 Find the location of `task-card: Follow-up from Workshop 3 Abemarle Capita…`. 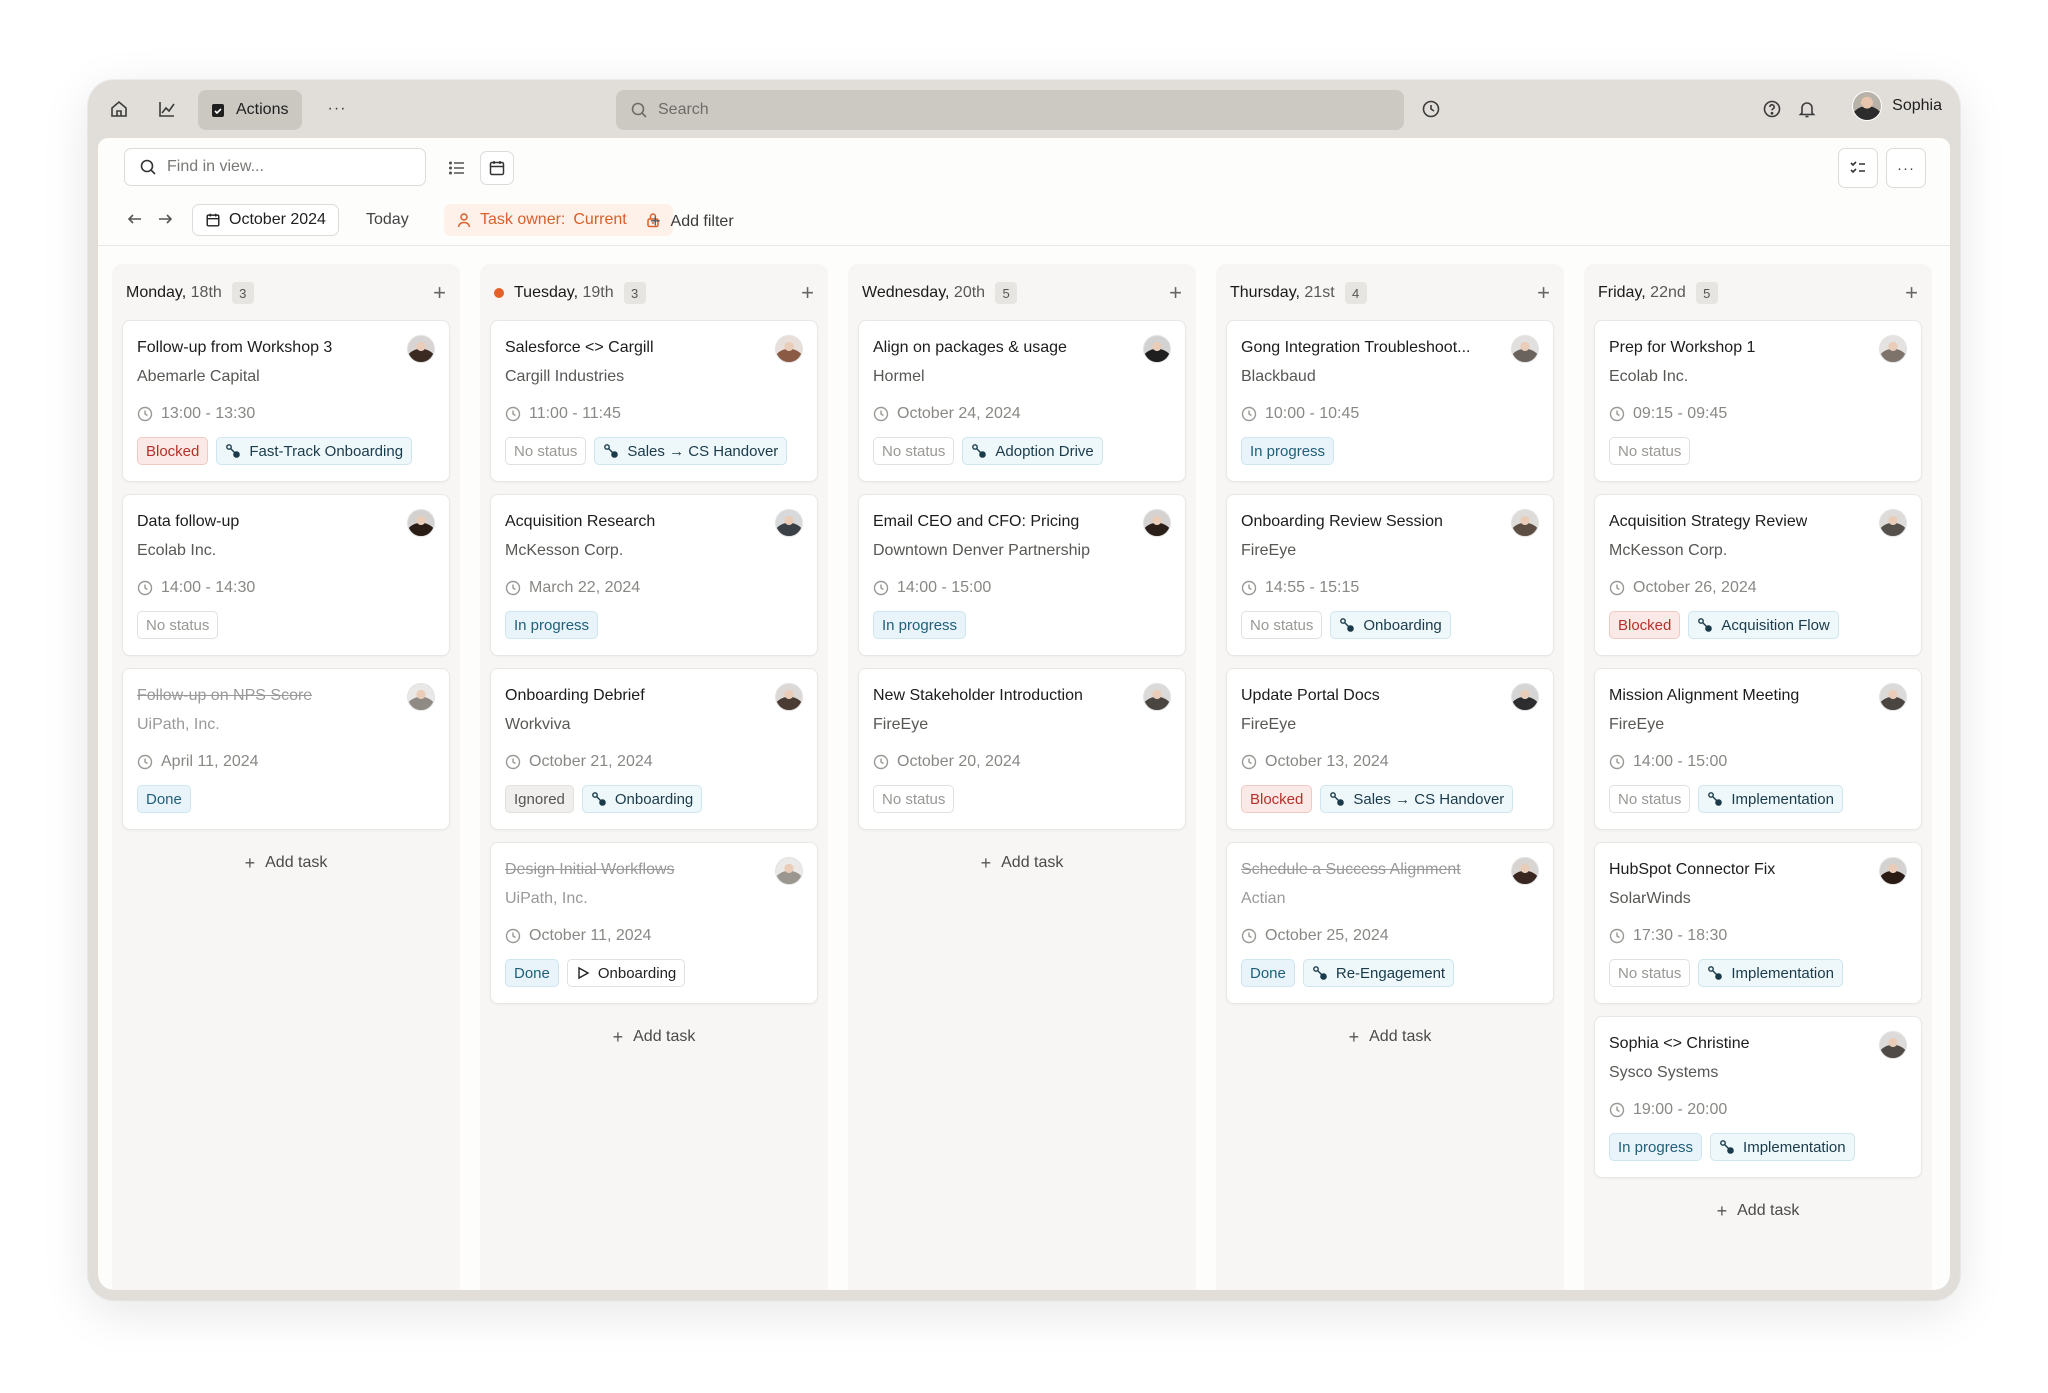

task-card: Follow-up from Workshop 3 Abemarle Capita… is located at coordinates (286, 401).